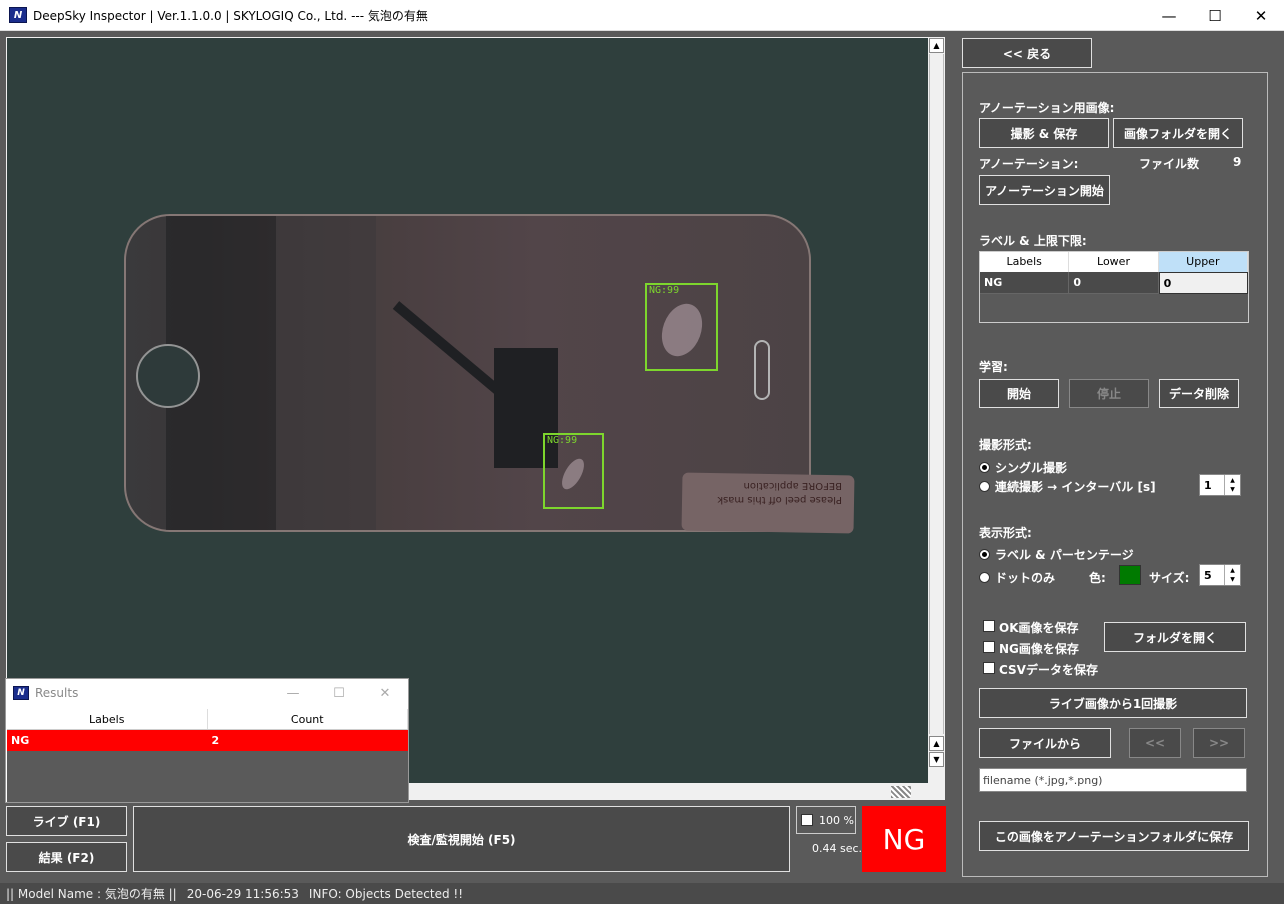  Describe the element at coordinates (1113, 780) in the screenshot. I see `filename-field: filename (*.jpg,*.png)` at that location.